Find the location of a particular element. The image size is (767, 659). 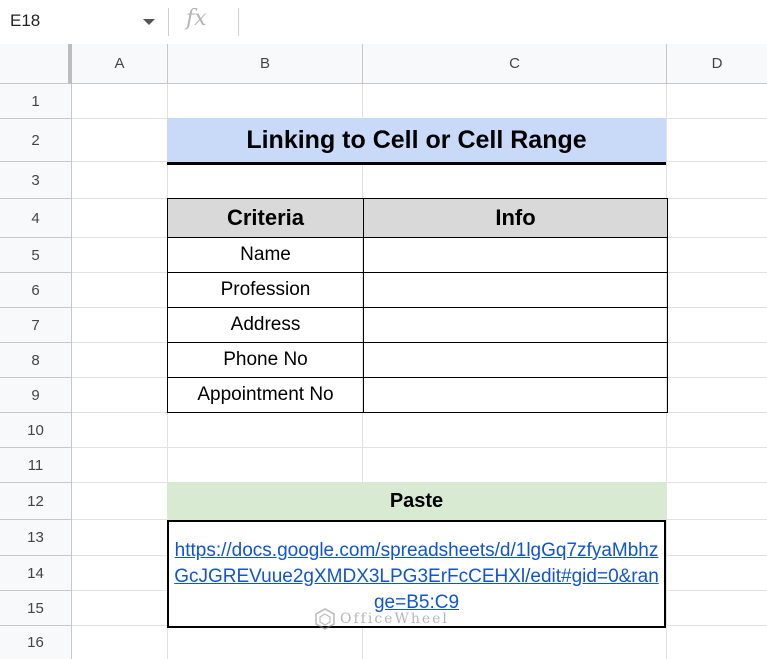

row-header-1: 1 is located at coordinates (36, 101).